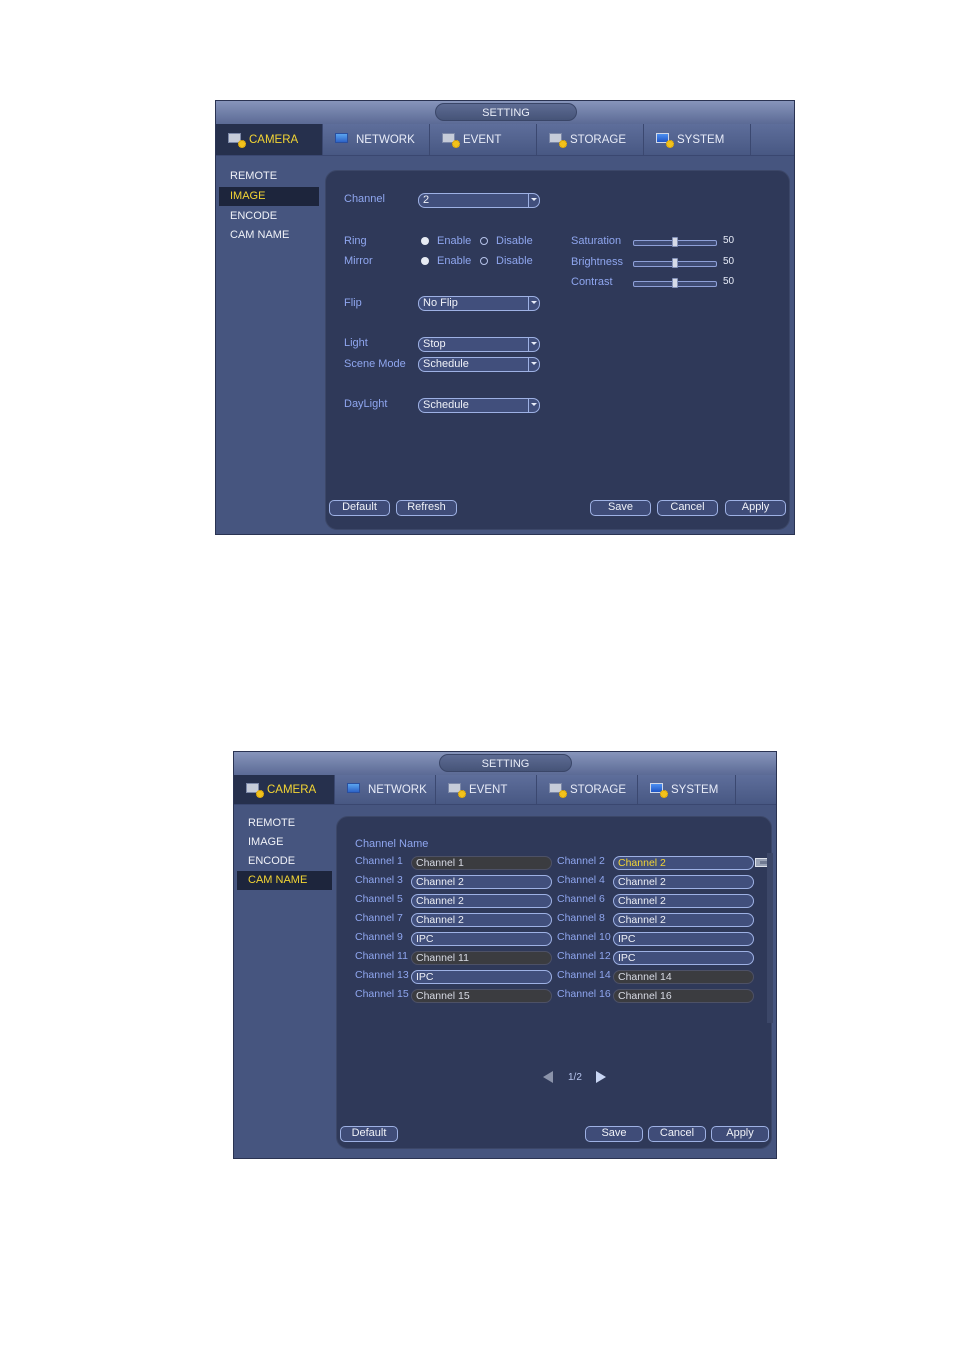 The height and width of the screenshot is (1350, 954). I want to click on previous-page-icon, so click(548, 1077).